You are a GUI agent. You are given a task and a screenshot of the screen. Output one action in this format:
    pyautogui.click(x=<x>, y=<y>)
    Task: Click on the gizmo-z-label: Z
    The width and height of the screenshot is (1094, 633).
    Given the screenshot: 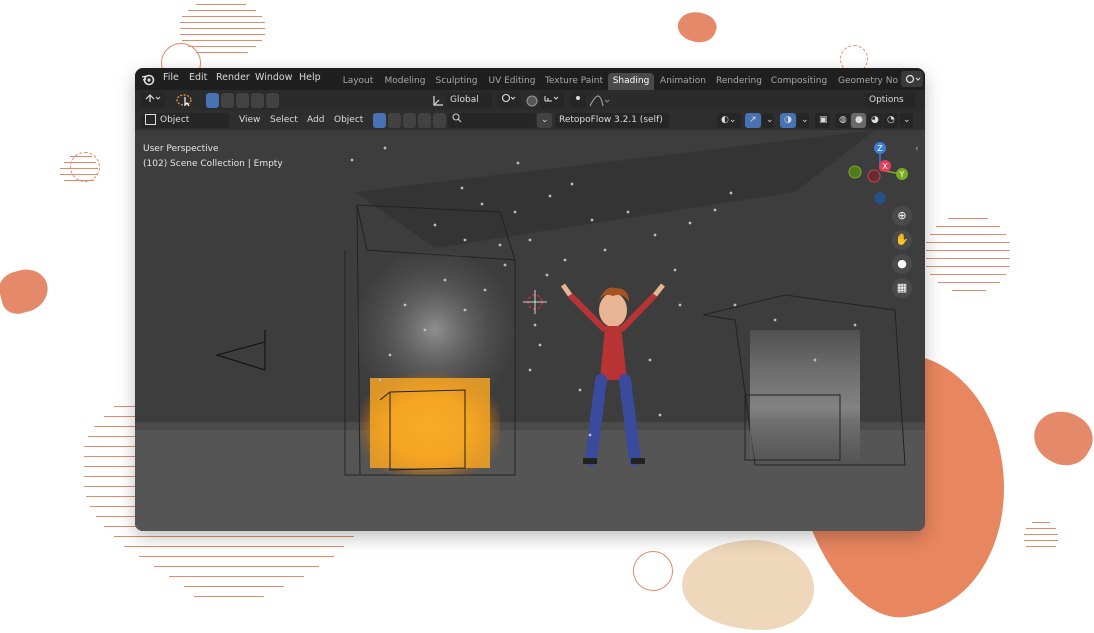 What is the action you would take?
    pyautogui.click(x=880, y=148)
    